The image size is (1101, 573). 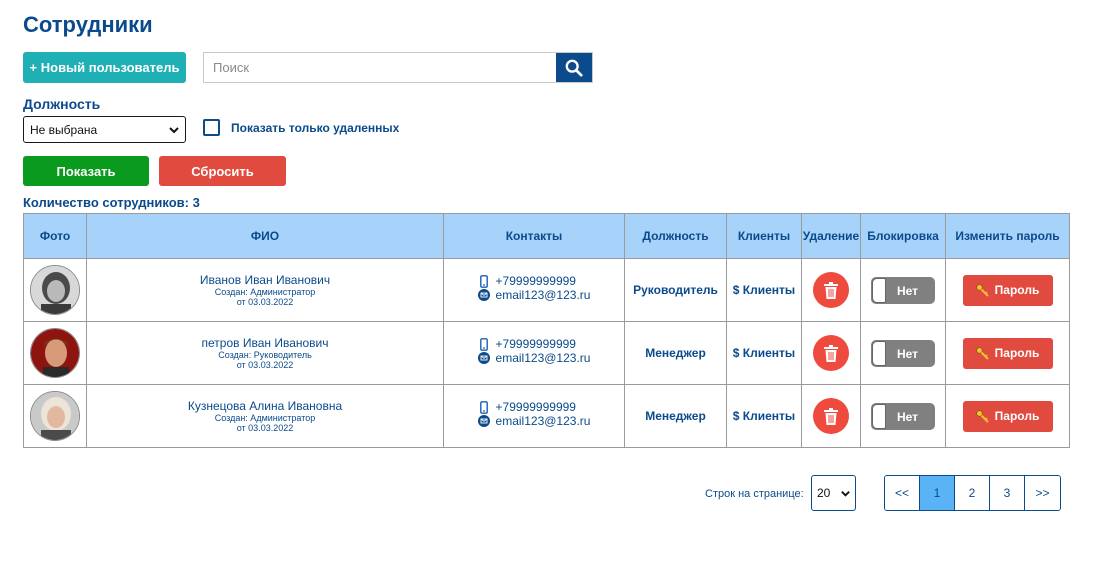 I want to click on position-filter-label: Должность, so click(x=62, y=104).